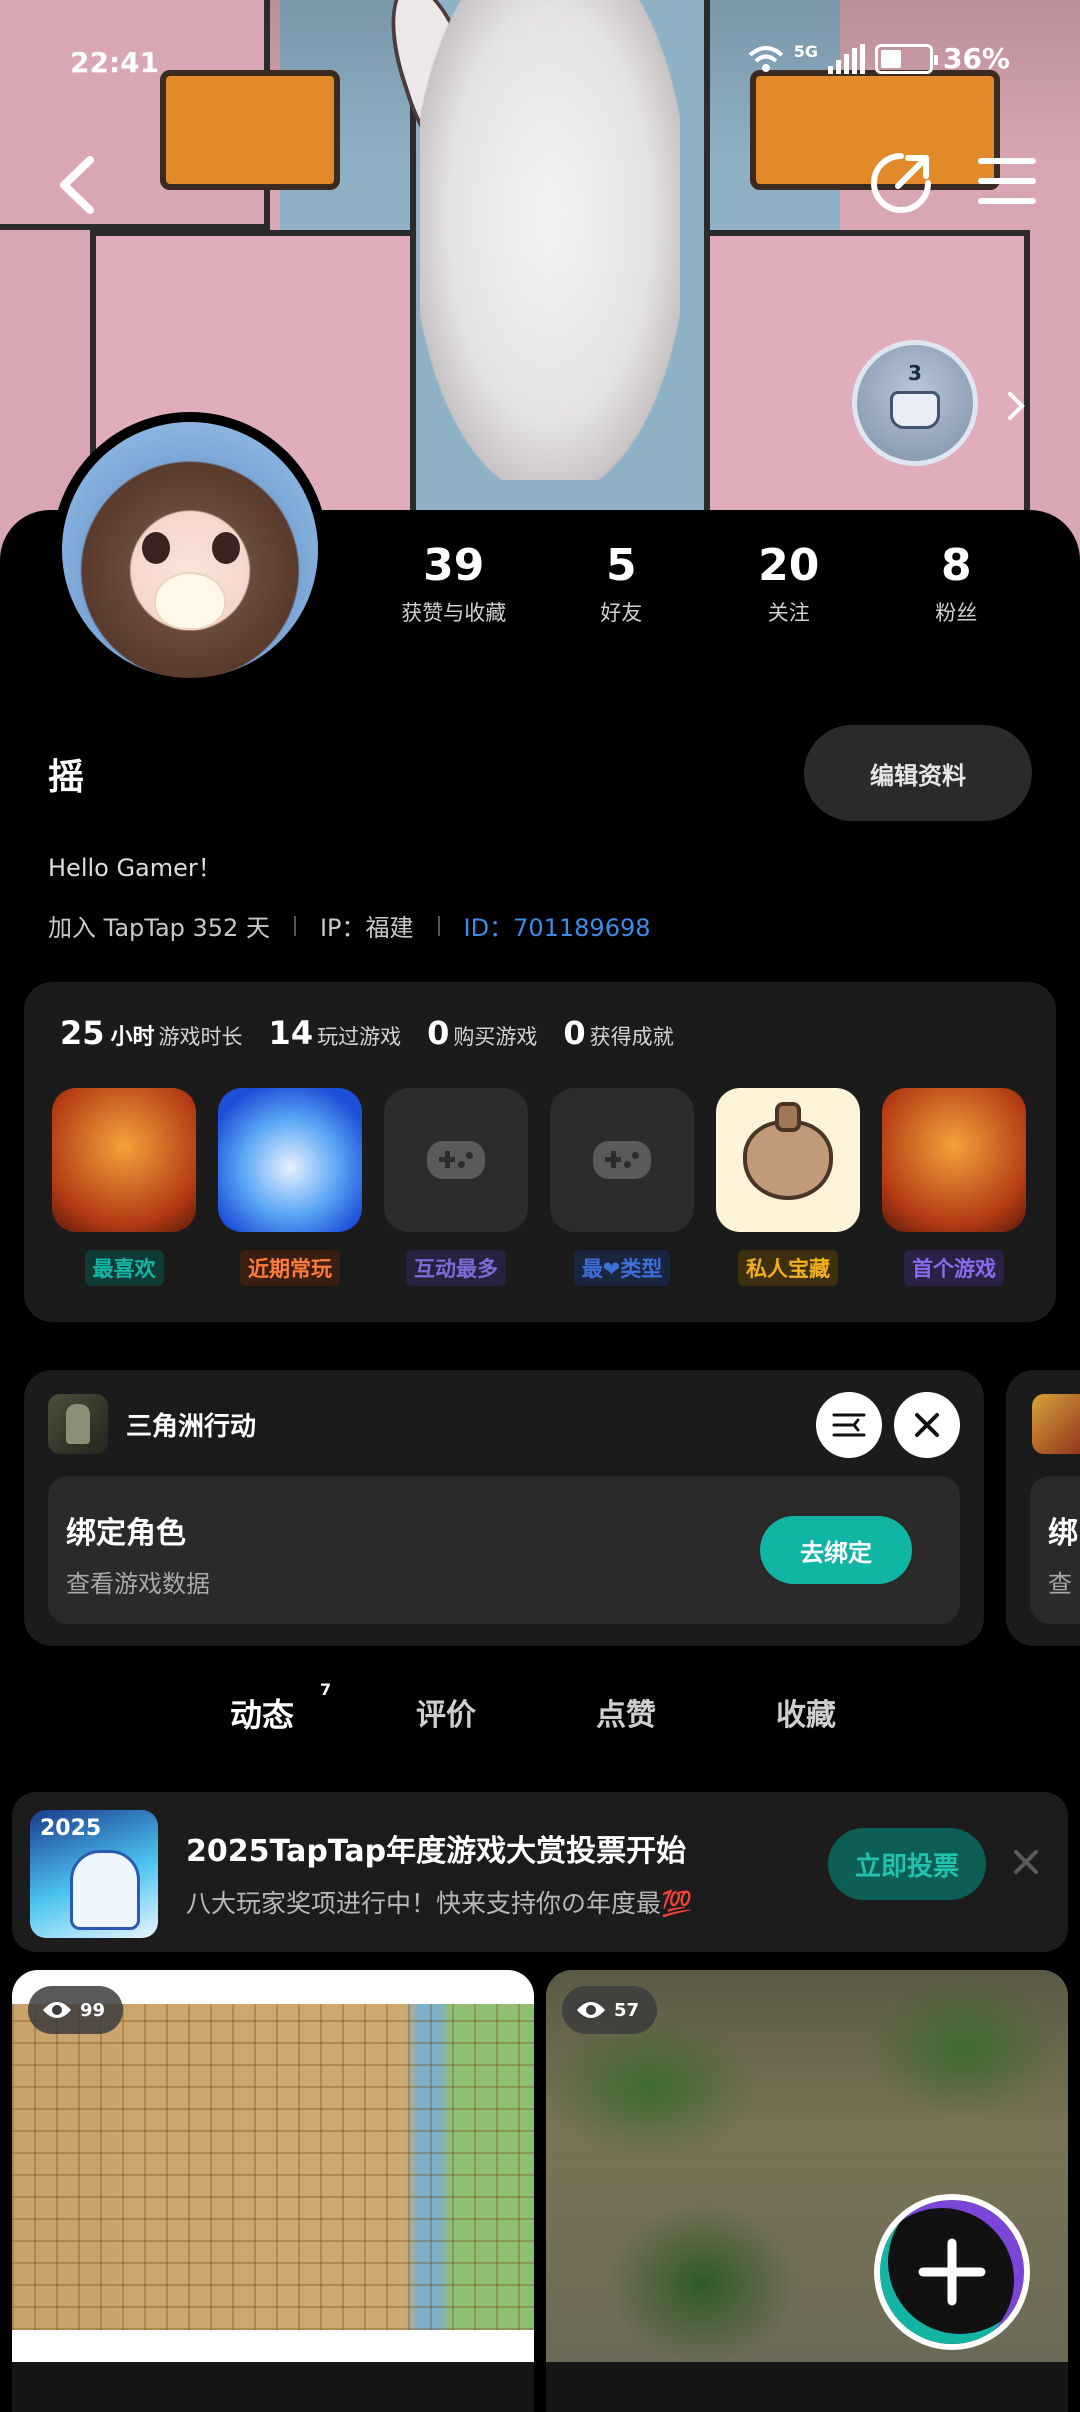 The width and height of the screenshot is (1080, 2412). What do you see at coordinates (907, 1864) in the screenshot?
I see `vote-button: 立即投票` at bounding box center [907, 1864].